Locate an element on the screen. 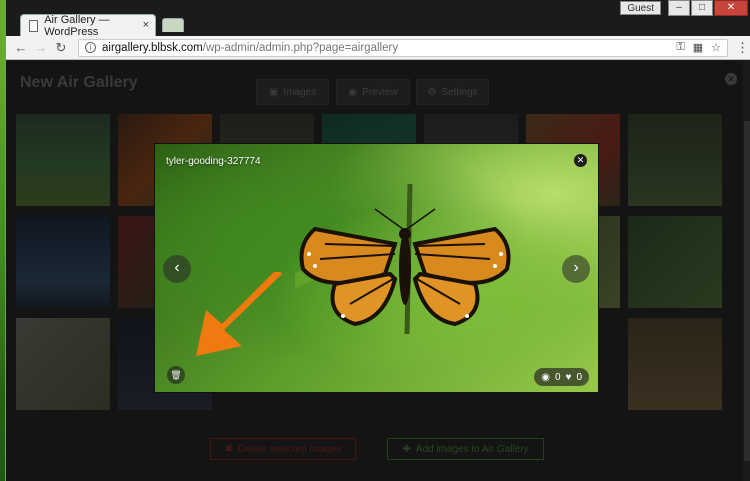 This screenshot has height=481, width=750. lightbox-prev-button: ‹ is located at coordinates (177, 269).